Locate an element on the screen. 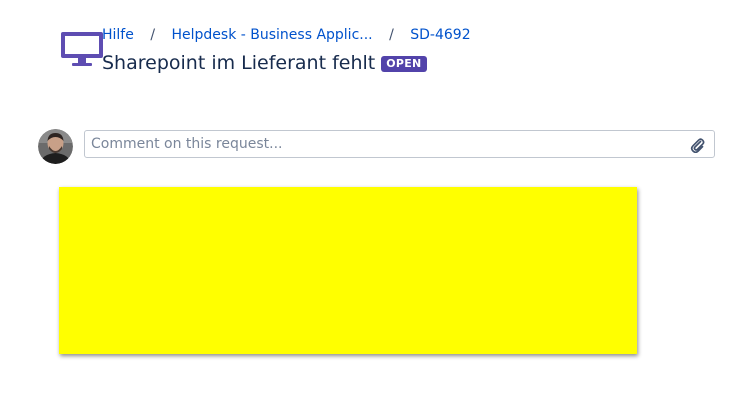  avatar-image is located at coordinates (55, 146).